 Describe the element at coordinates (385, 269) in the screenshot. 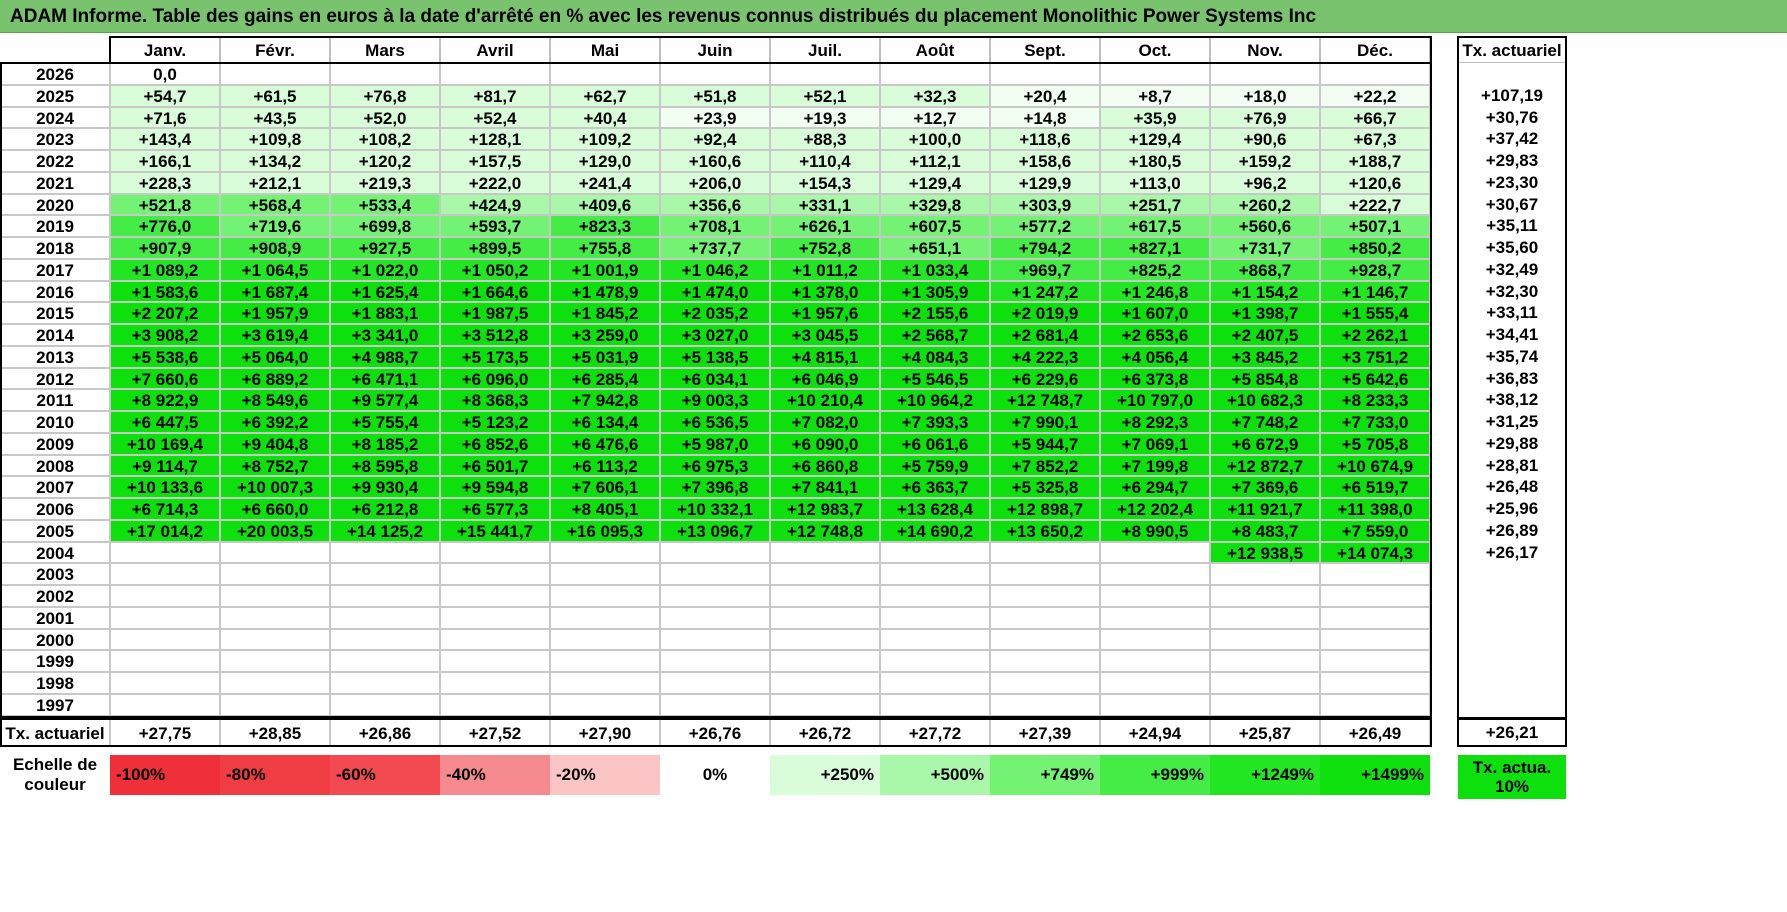

I see `table-cell: +1 022,0` at that location.